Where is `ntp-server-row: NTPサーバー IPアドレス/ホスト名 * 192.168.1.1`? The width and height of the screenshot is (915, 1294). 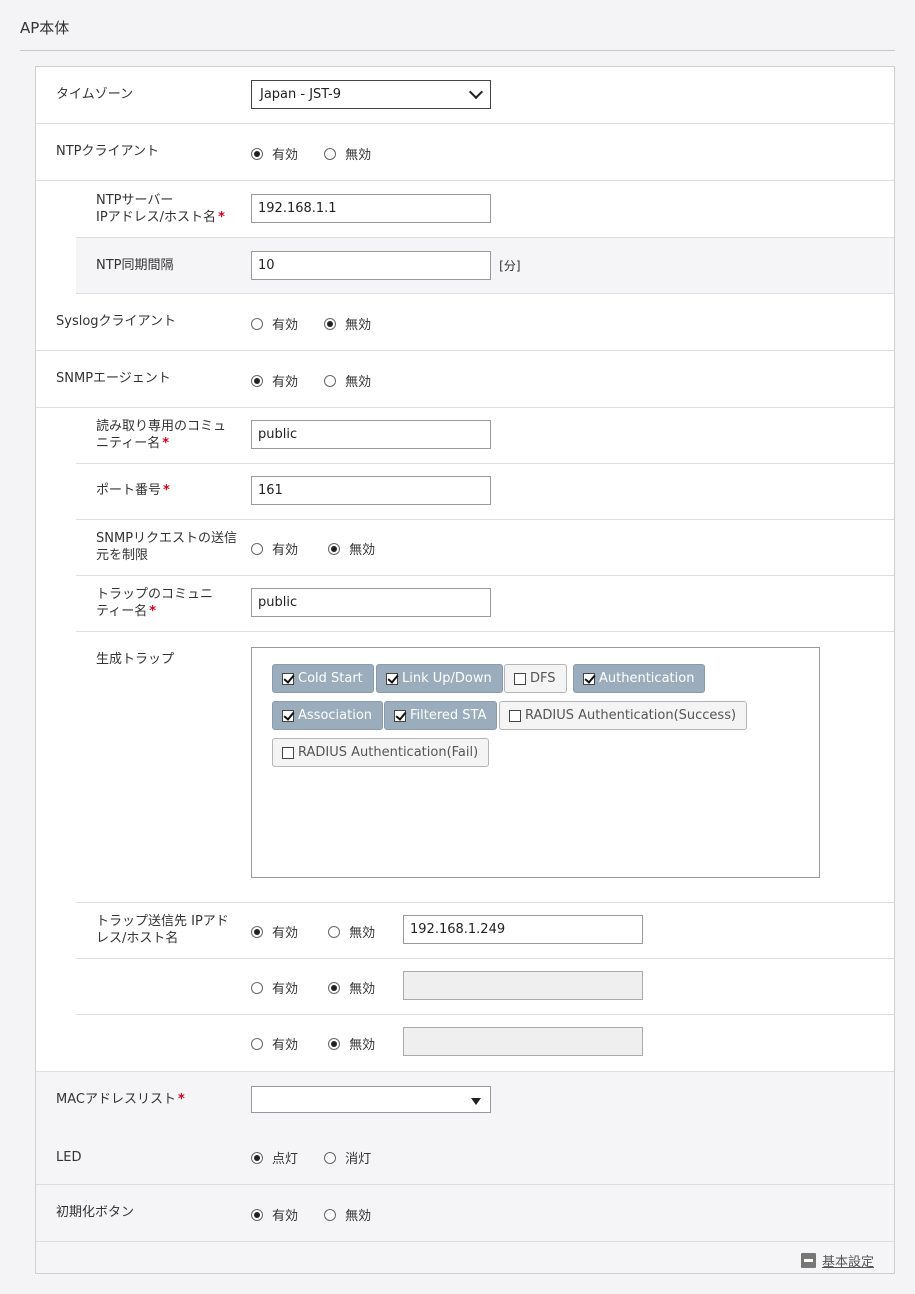 ntp-server-row: NTPサーバー IPアドレス/ホスト名 * 192.168.1.1 is located at coordinates (485, 209).